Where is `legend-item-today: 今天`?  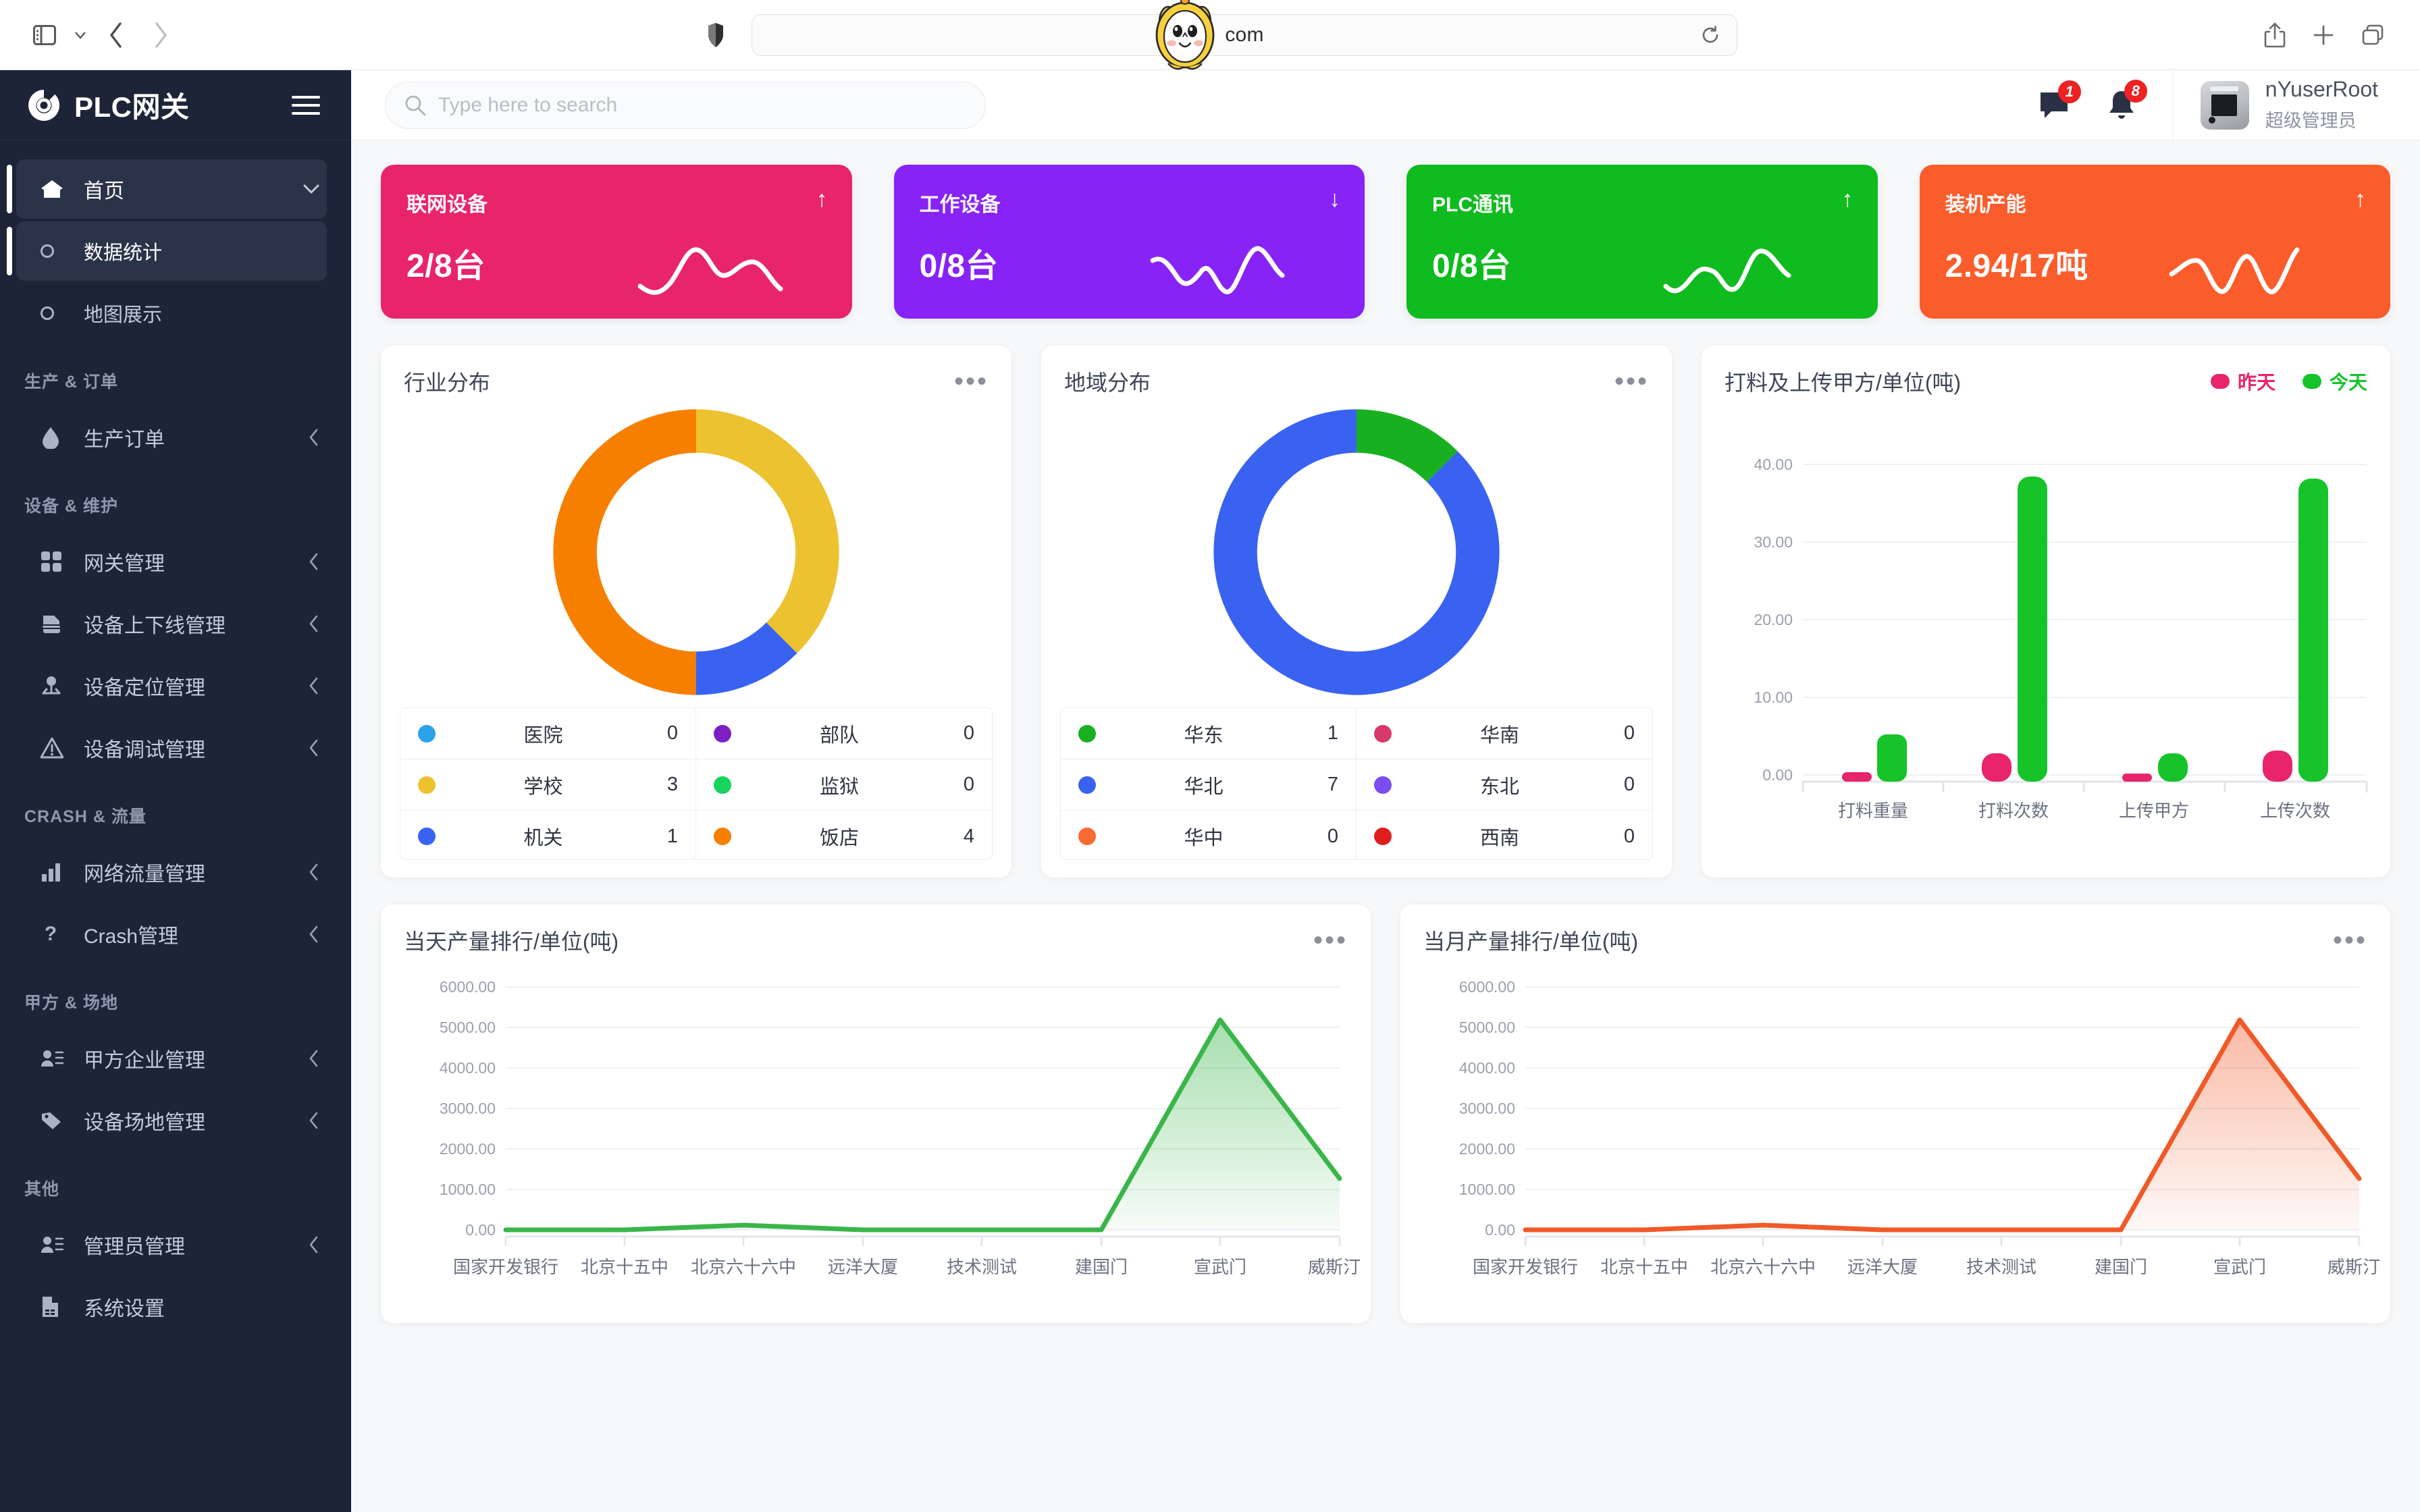 legend-item-today: 今天 is located at coordinates (2334, 381).